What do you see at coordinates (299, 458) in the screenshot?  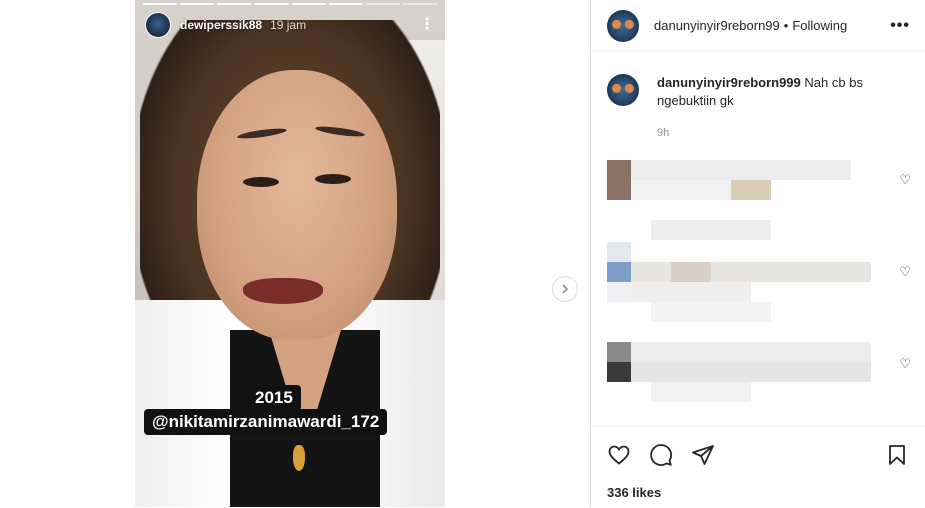 I see `photo-pendant` at bounding box center [299, 458].